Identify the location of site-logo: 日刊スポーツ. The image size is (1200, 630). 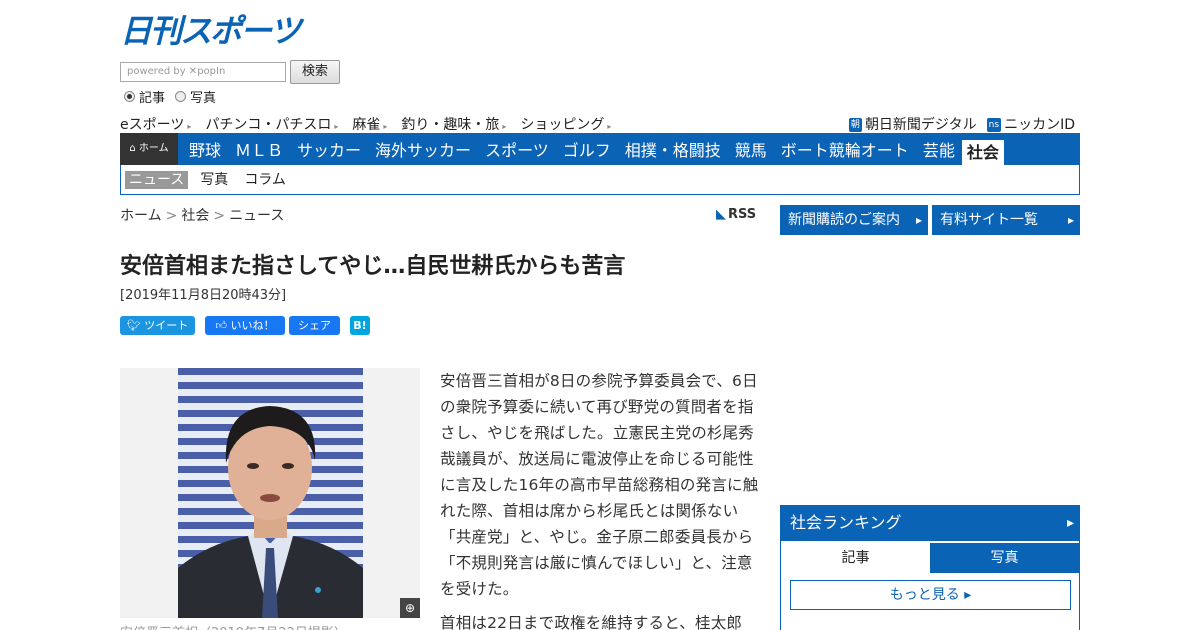
(220, 31).